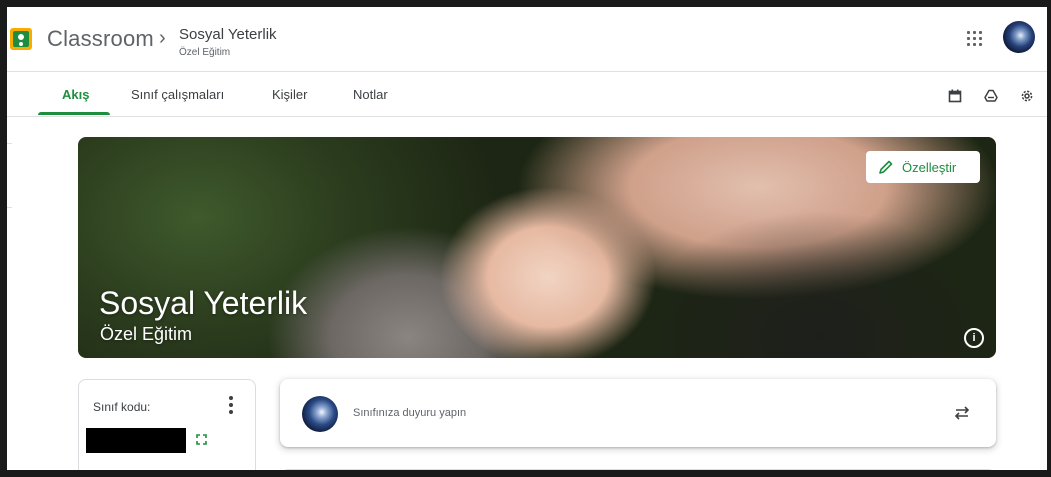 This screenshot has width=1051, height=477. Describe the element at coordinates (638, 413) in the screenshot. I see `announcement-composer: Sınıfınıza duyuru yapın` at that location.